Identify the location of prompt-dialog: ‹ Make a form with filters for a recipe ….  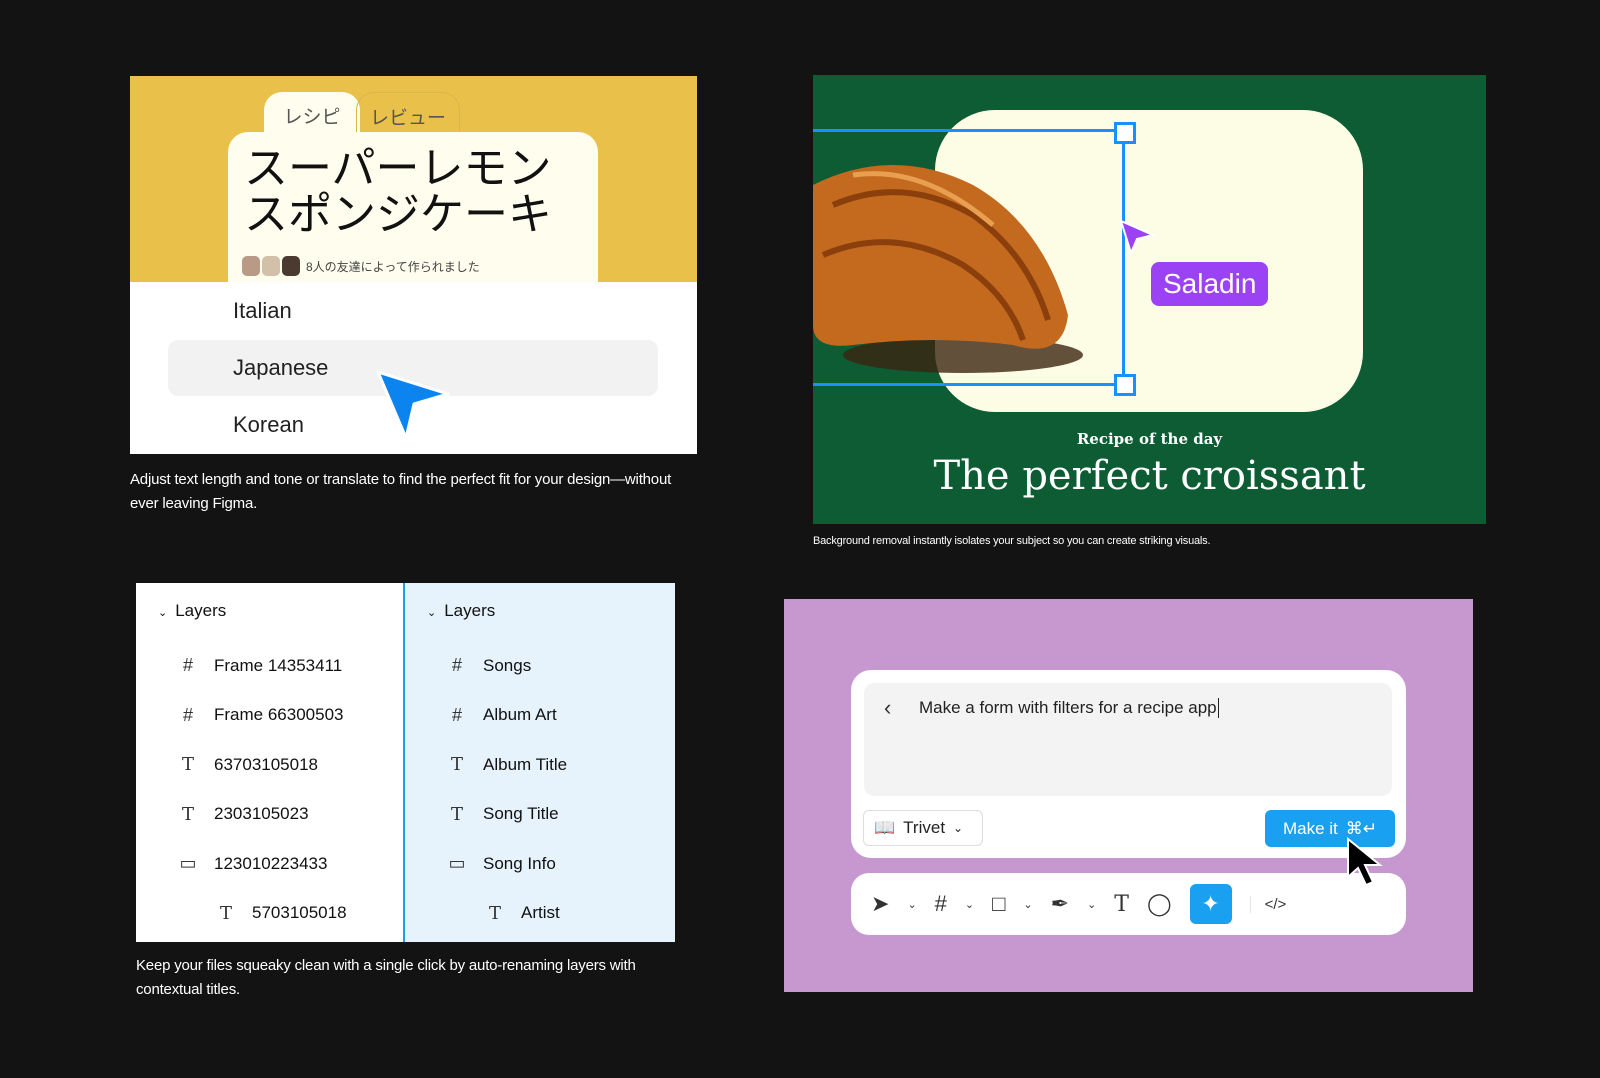
(1128, 764).